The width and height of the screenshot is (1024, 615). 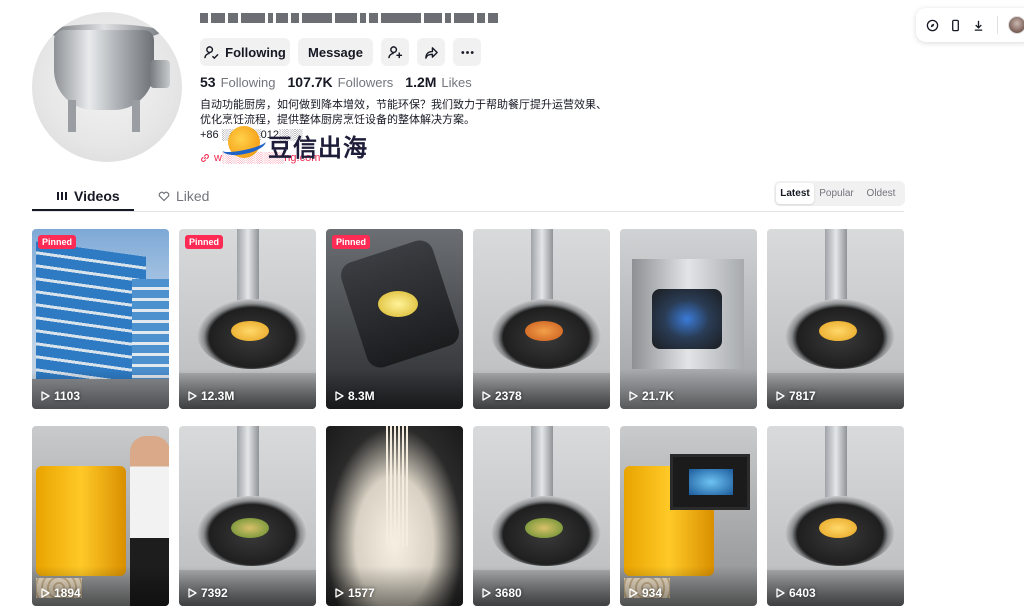 I want to click on video-views: 21.7K, so click(x=651, y=396).